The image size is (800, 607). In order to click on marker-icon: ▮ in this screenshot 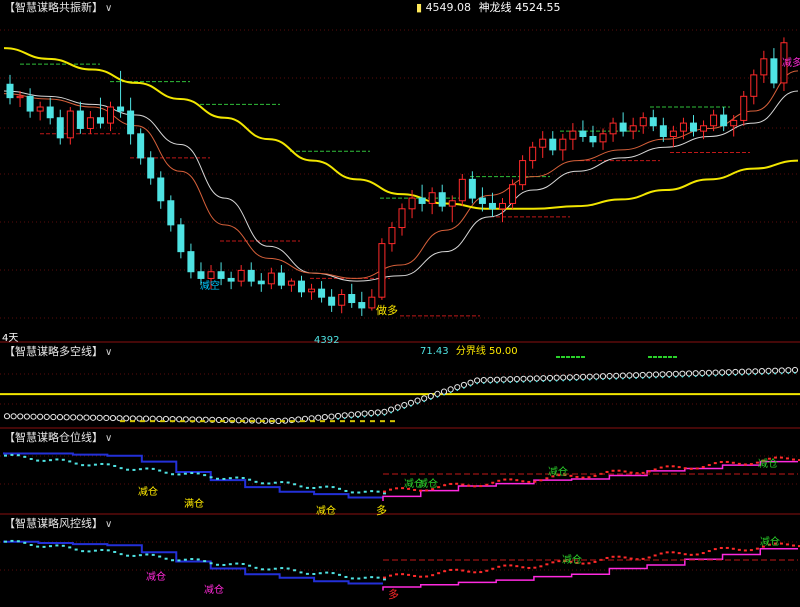, I will do `click(419, 7)`.